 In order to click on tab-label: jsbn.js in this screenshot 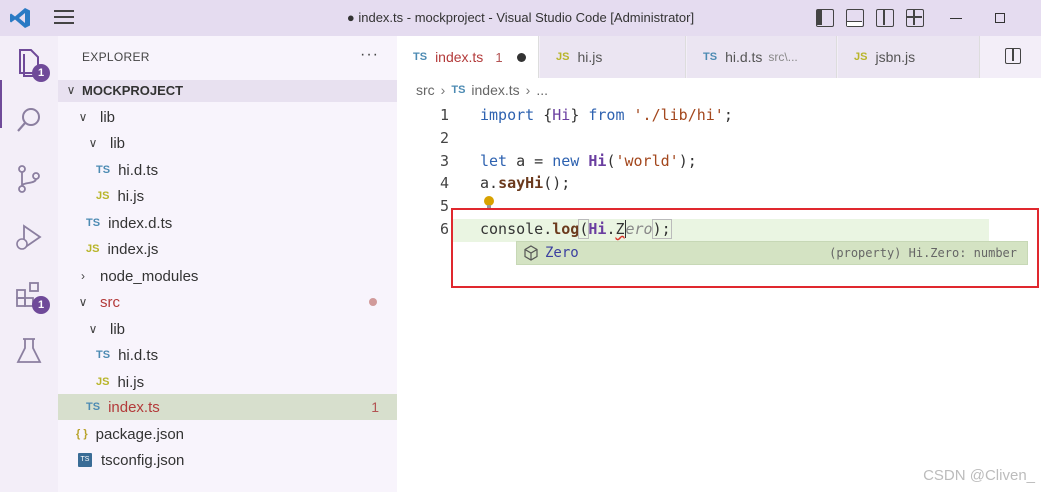, I will do `click(895, 57)`.